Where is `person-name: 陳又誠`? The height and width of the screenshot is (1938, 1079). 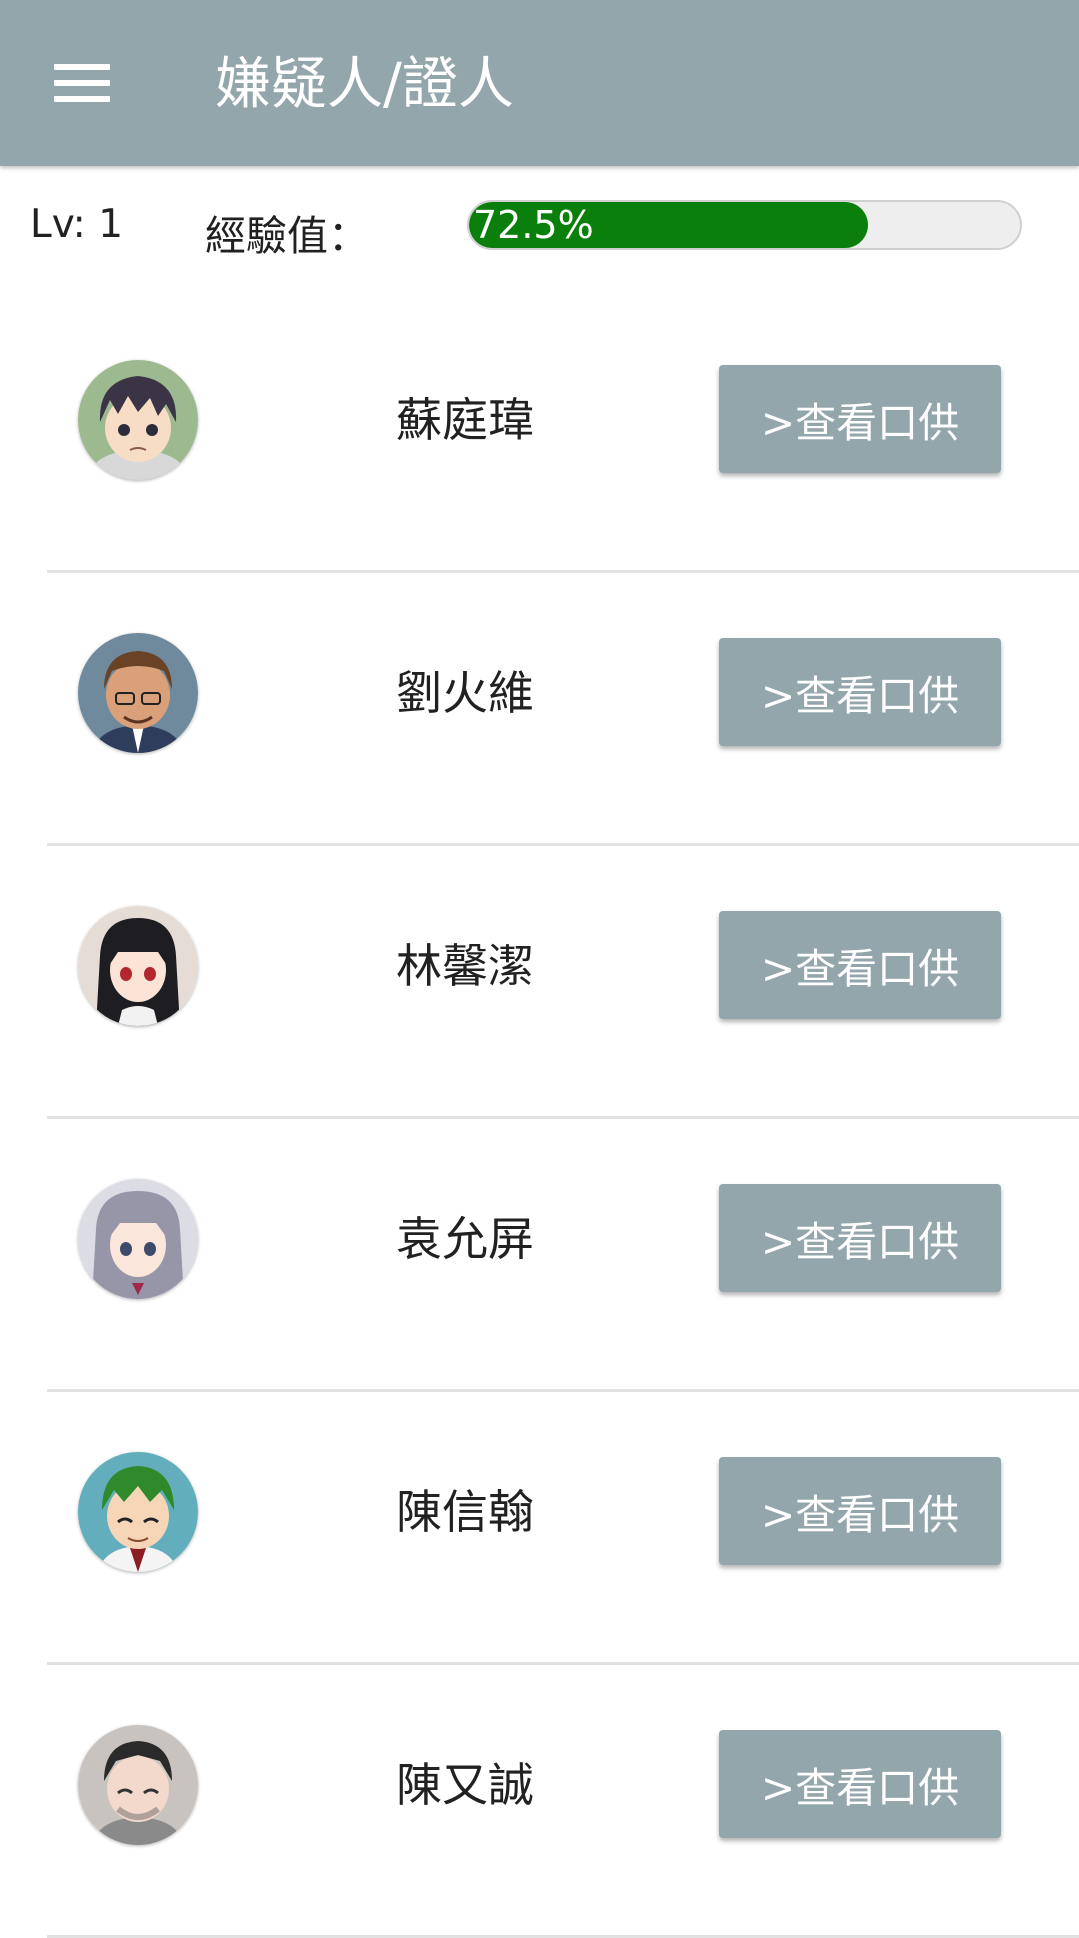
person-name: 陳又誠 is located at coordinates (465, 1785).